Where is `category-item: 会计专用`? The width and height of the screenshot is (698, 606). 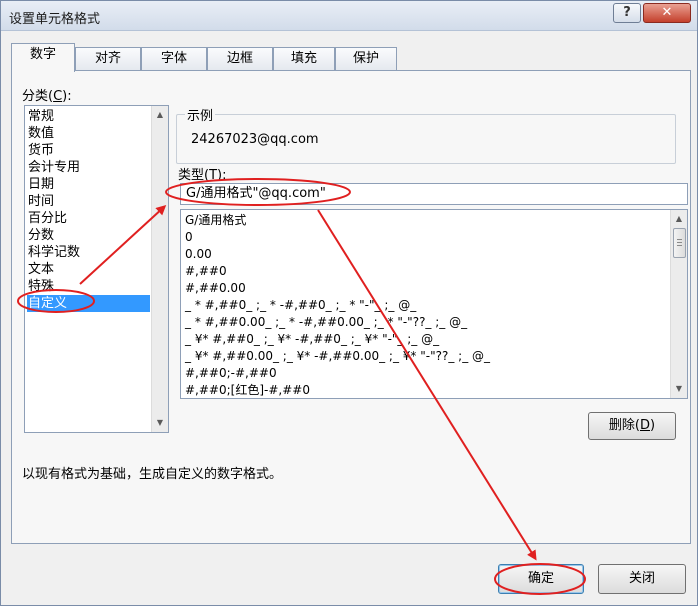 category-item: 会计专用 is located at coordinates (88, 167).